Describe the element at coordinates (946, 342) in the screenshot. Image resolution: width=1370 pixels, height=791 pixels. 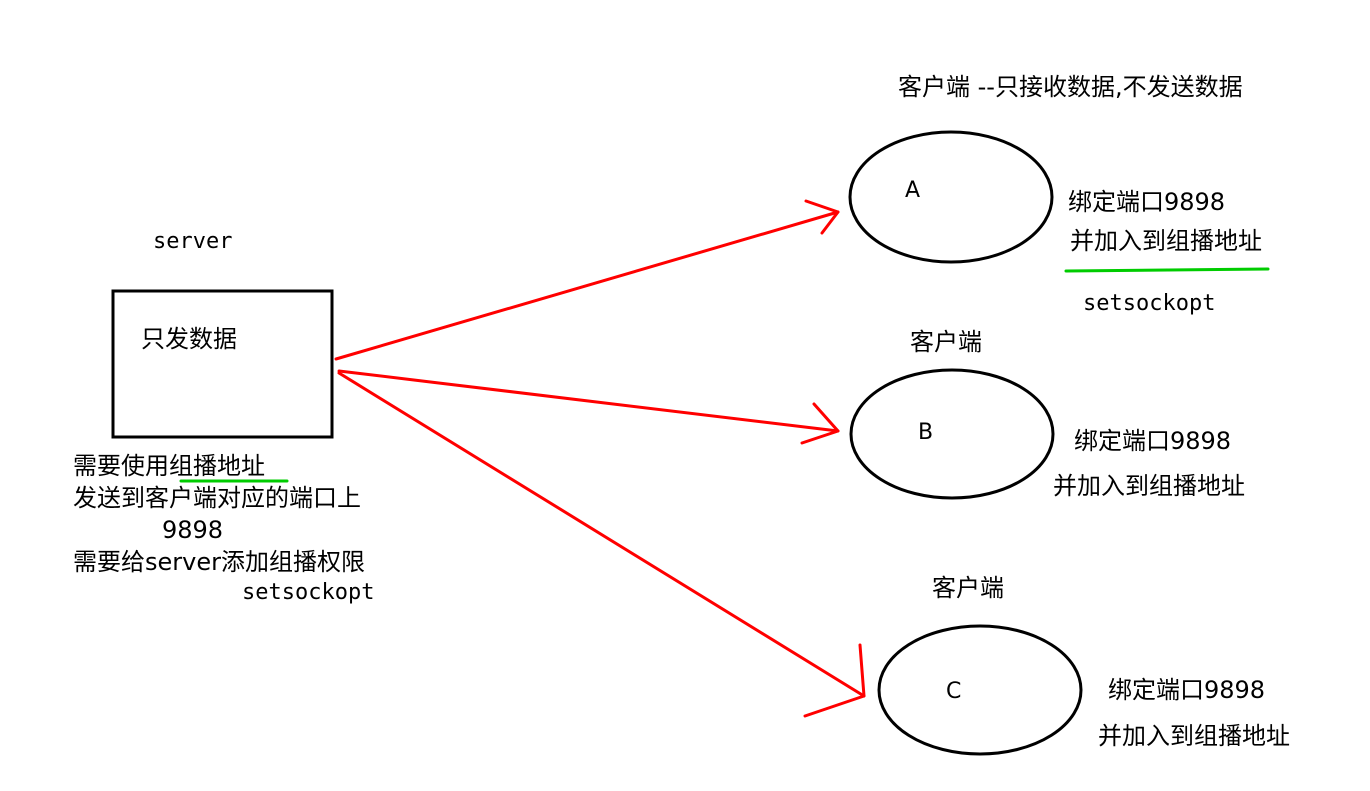
I see `client-b-title: 客户端` at that location.